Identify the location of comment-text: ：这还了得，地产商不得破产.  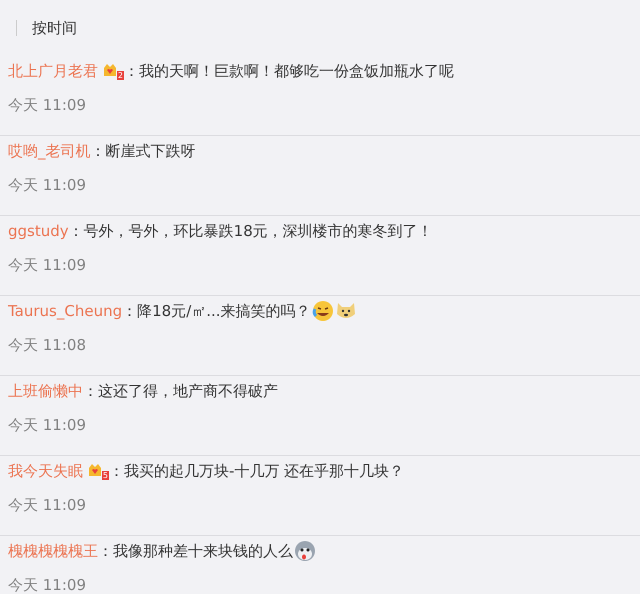
(180, 391).